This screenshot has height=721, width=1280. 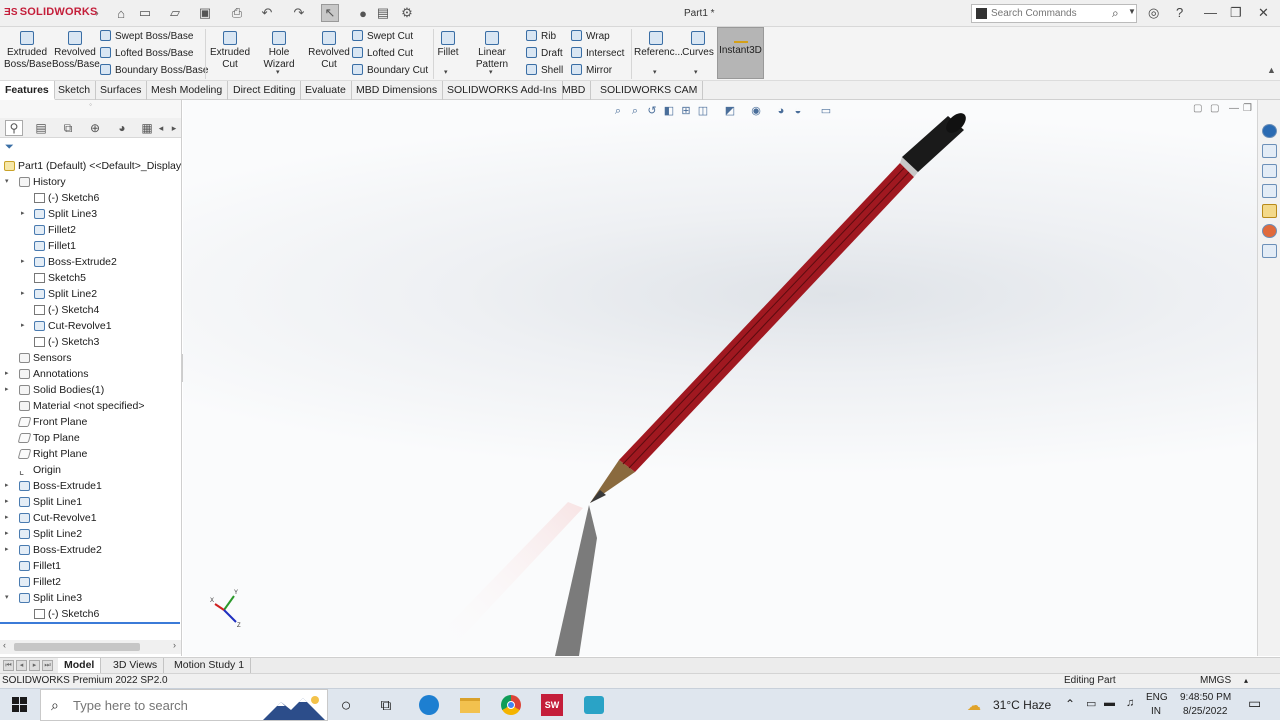 I want to click on screen-recorder-icon, so click(x=594, y=705).